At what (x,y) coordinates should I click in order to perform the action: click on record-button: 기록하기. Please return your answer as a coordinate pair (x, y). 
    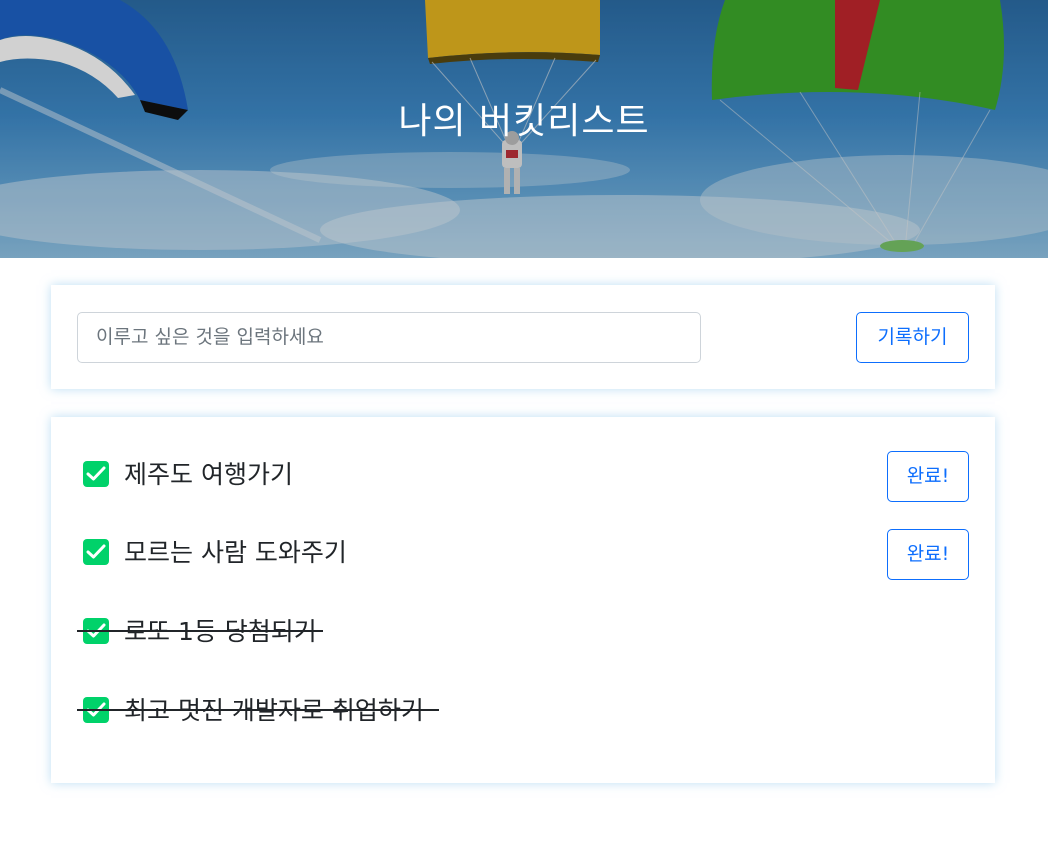
    Looking at the image, I should click on (912, 337).